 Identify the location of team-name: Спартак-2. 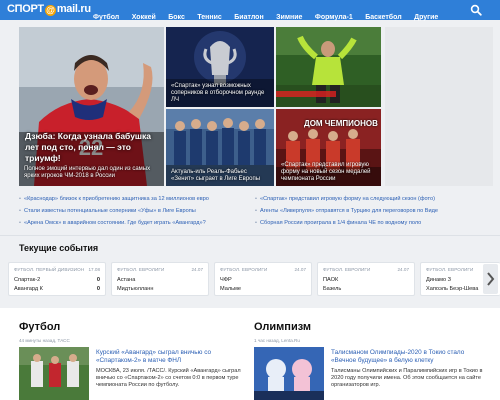
(27, 280).